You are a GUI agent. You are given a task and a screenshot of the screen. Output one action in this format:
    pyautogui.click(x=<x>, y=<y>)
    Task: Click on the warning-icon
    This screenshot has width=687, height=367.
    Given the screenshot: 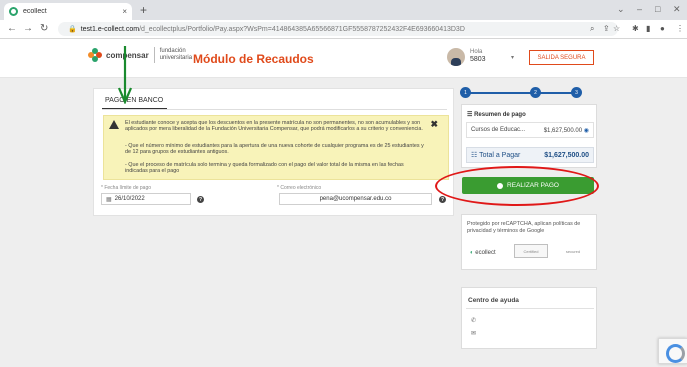 What is the action you would take?
    pyautogui.click(x=114, y=124)
    